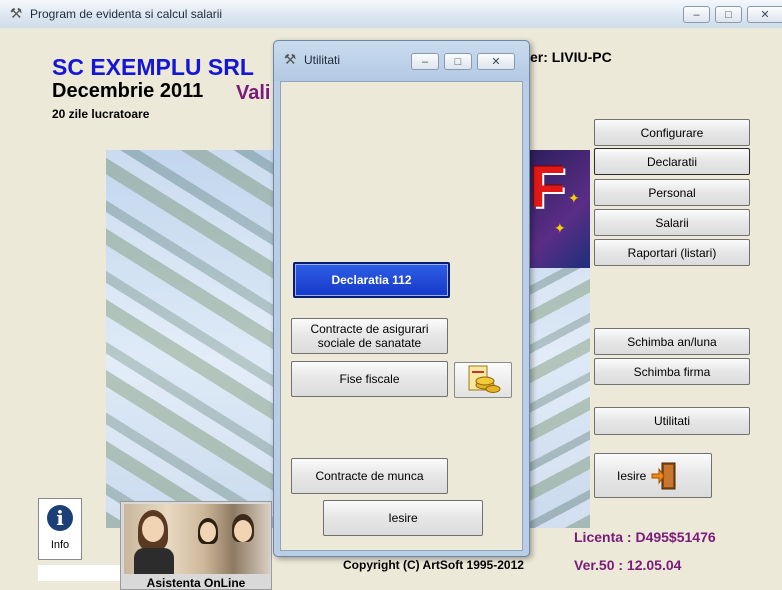 This screenshot has width=782, height=590. I want to click on iesire-label: Iesire, so click(632, 475).